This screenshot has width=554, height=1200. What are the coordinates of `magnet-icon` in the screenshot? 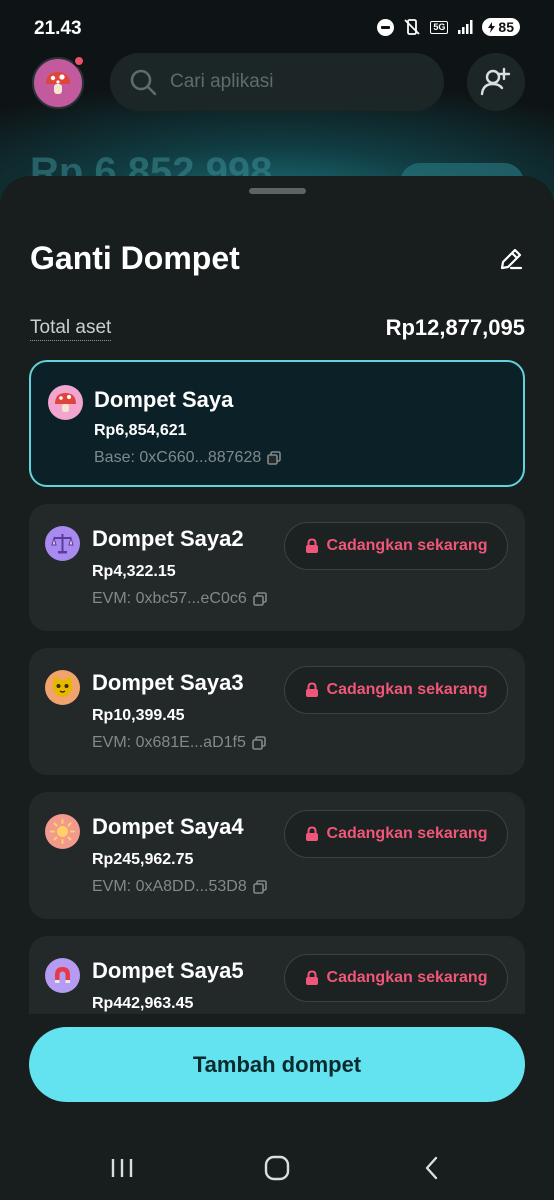 It's located at (62, 975).